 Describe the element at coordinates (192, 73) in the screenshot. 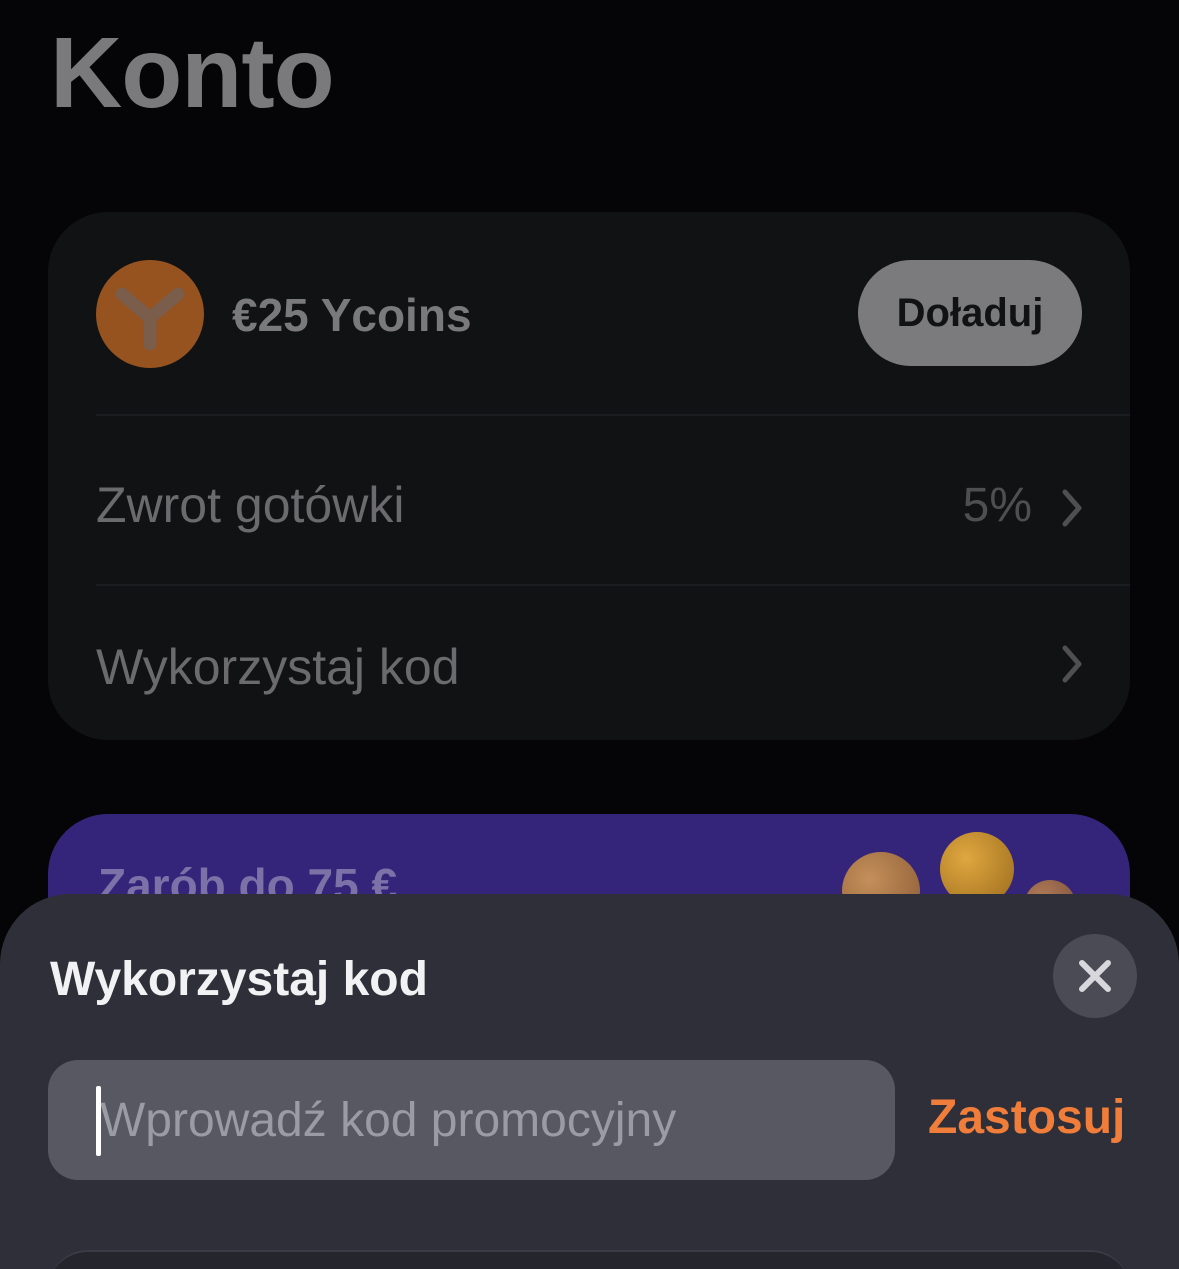

I see `page-title: Konto` at that location.